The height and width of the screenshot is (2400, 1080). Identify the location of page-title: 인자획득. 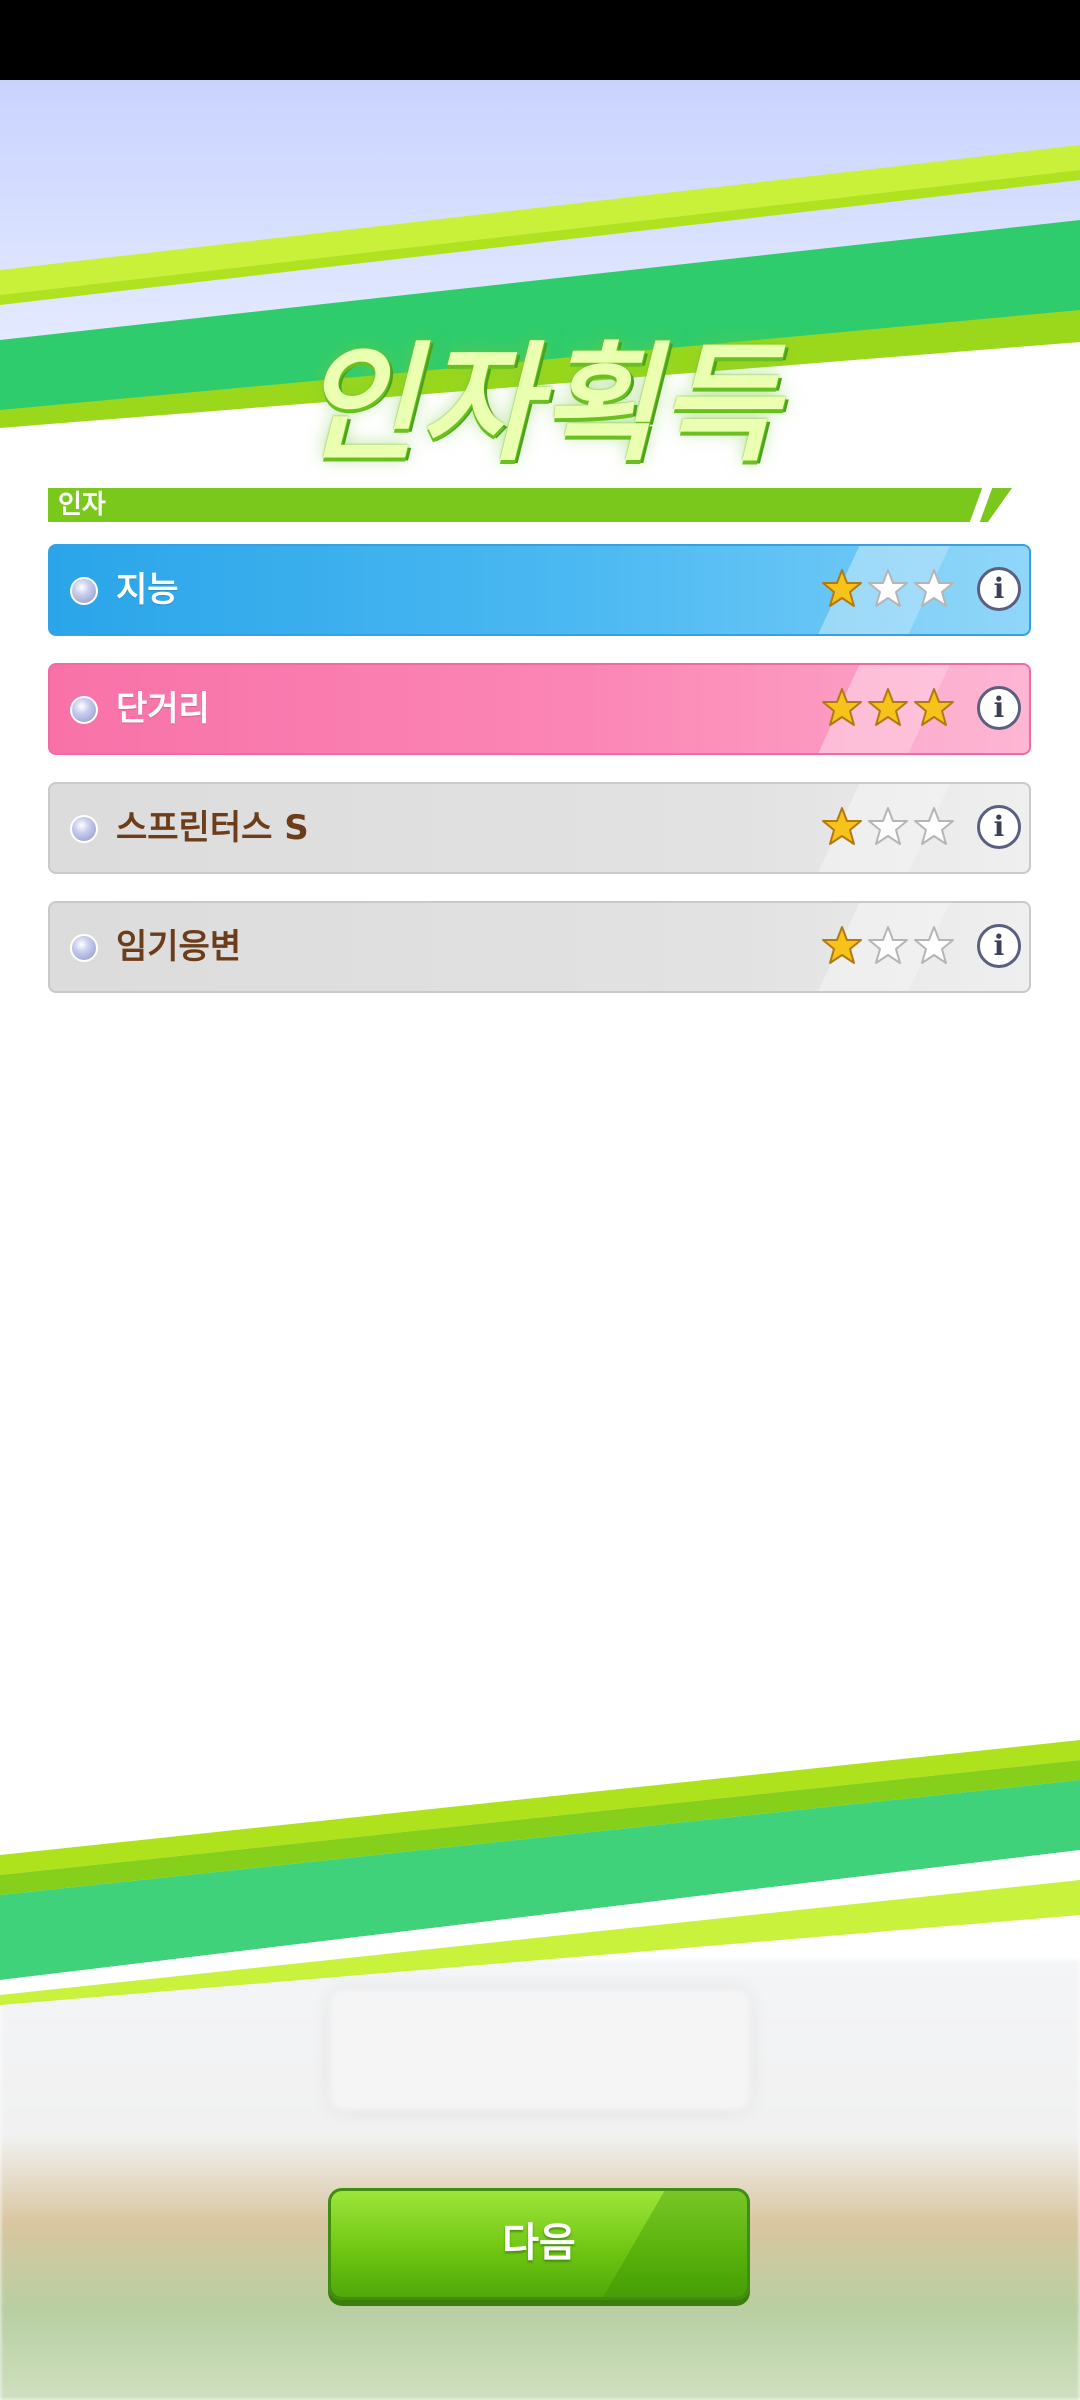
(540, 404).